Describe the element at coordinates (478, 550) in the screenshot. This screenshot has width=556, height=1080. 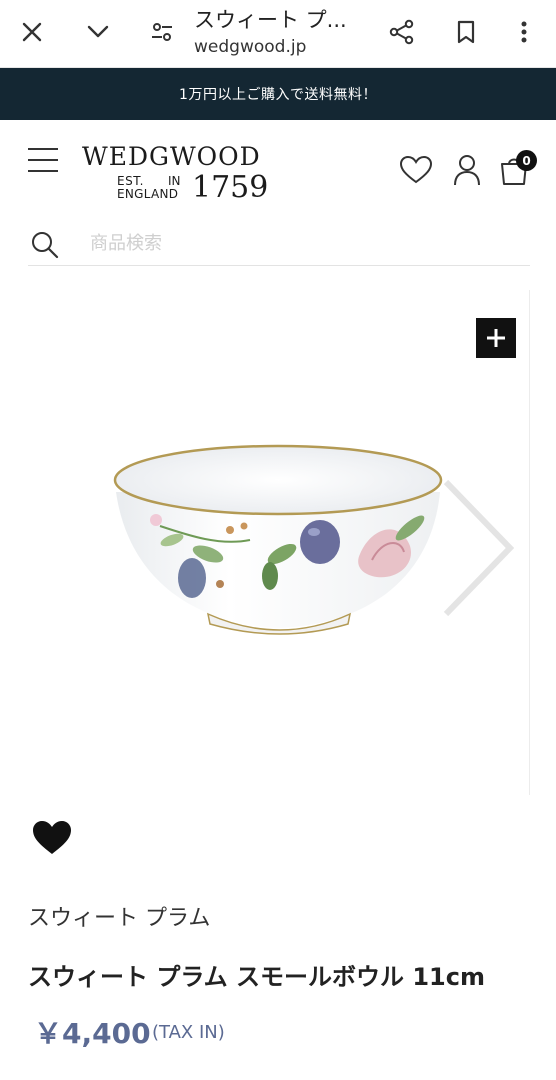
I see `next-arrow-icon` at that location.